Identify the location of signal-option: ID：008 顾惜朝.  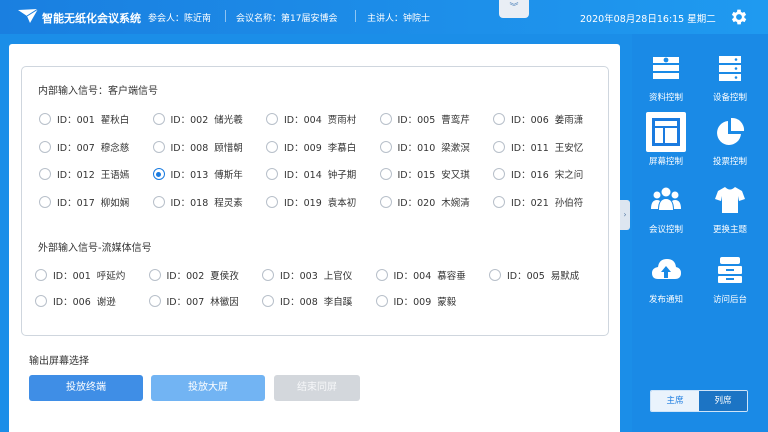
(197, 147).